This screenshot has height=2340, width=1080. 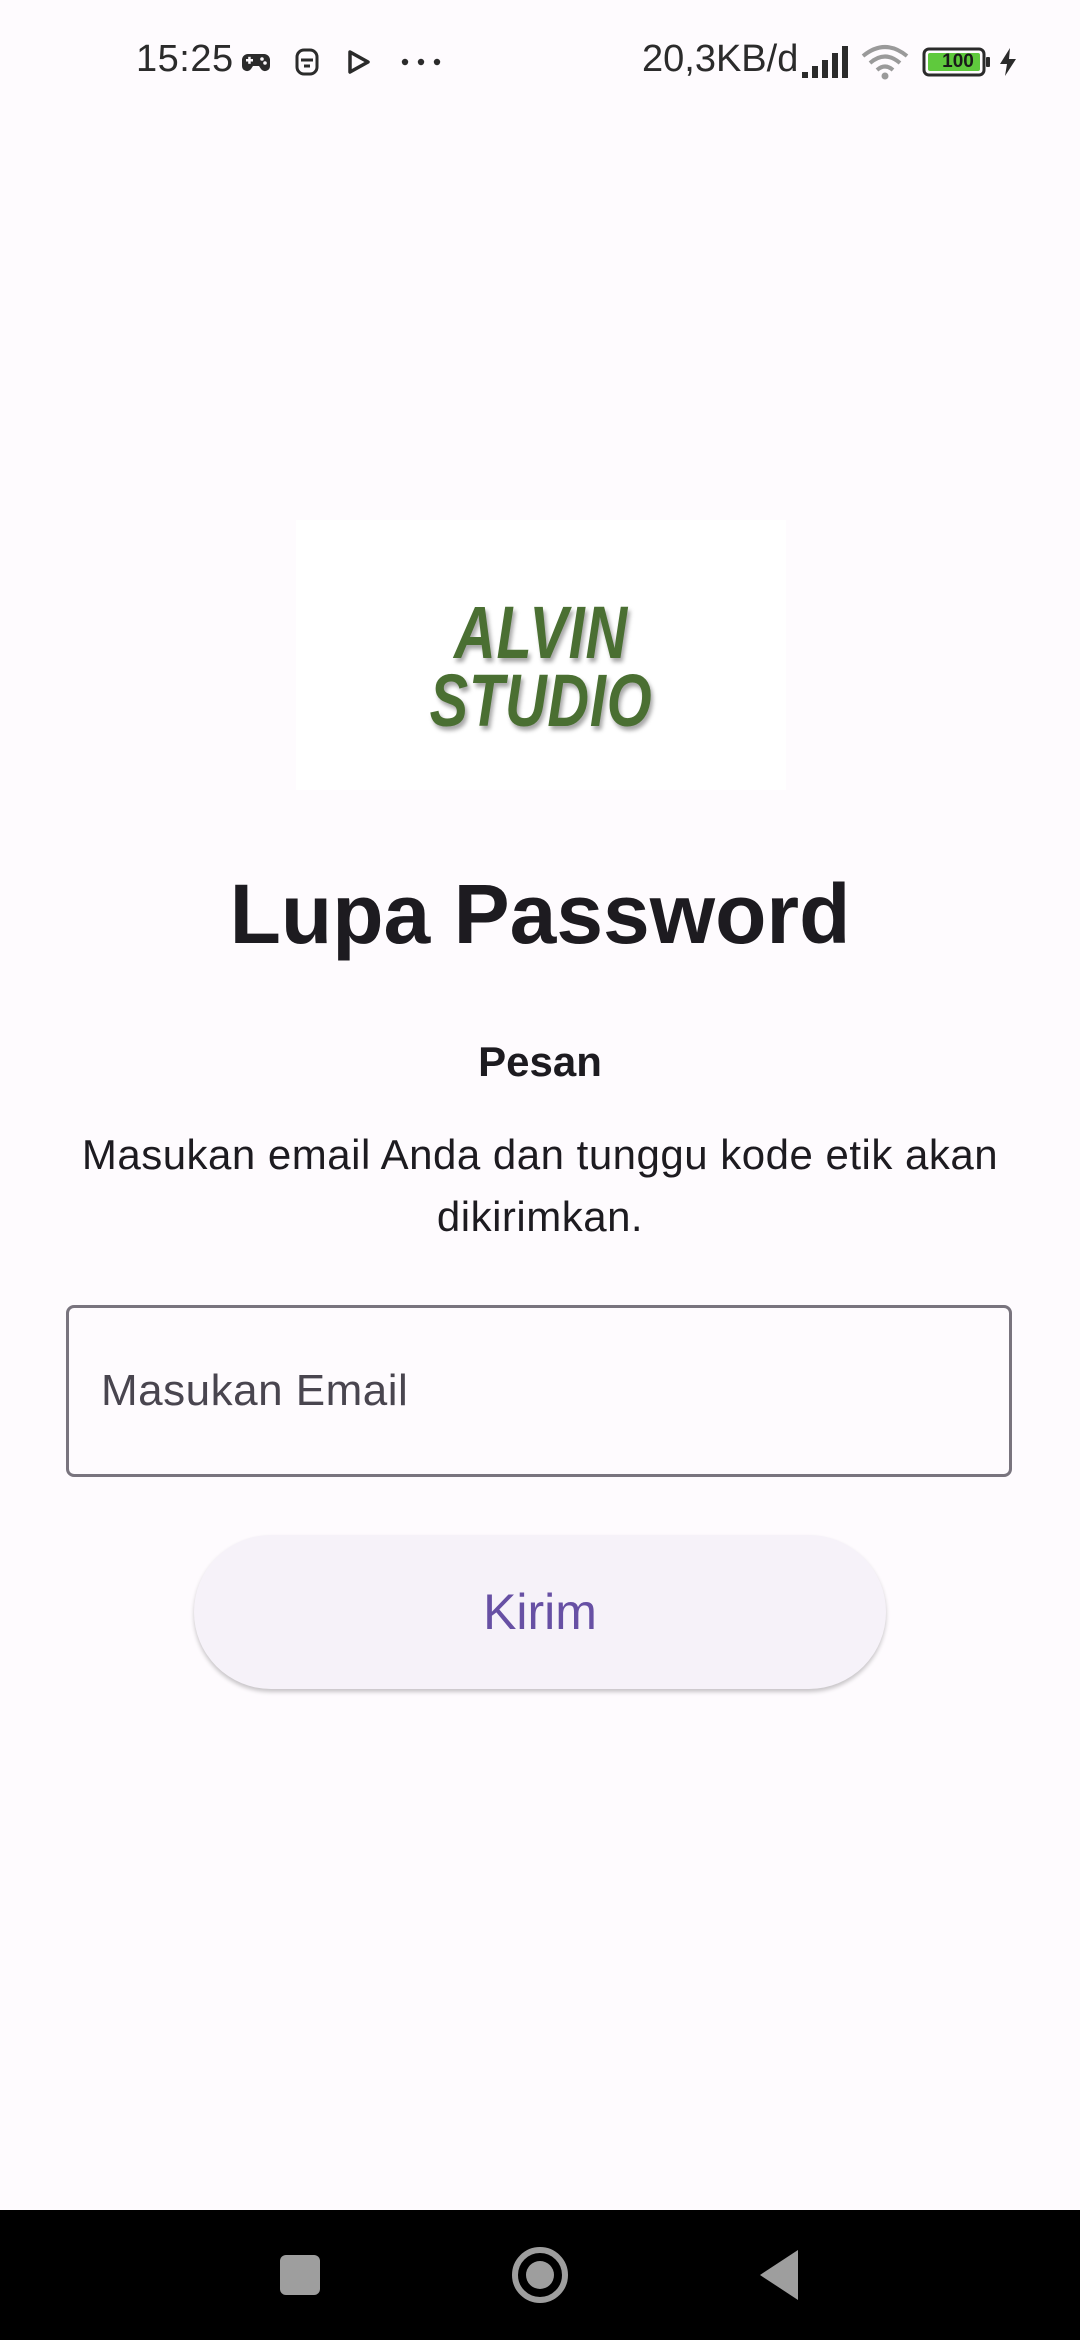 What do you see at coordinates (720, 59) in the screenshot?
I see `network-speed: 20,3KB/d` at bounding box center [720, 59].